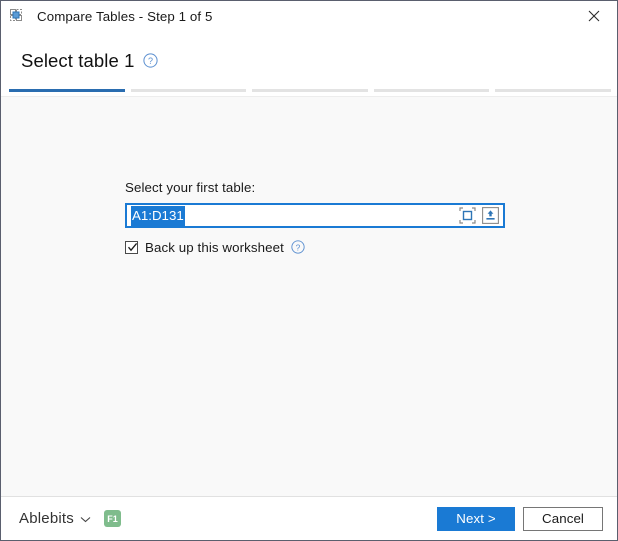 This screenshot has height=541, width=618. Describe the element at coordinates (131, 247) in the screenshot. I see `backup-worksheet-checkbox` at that location.